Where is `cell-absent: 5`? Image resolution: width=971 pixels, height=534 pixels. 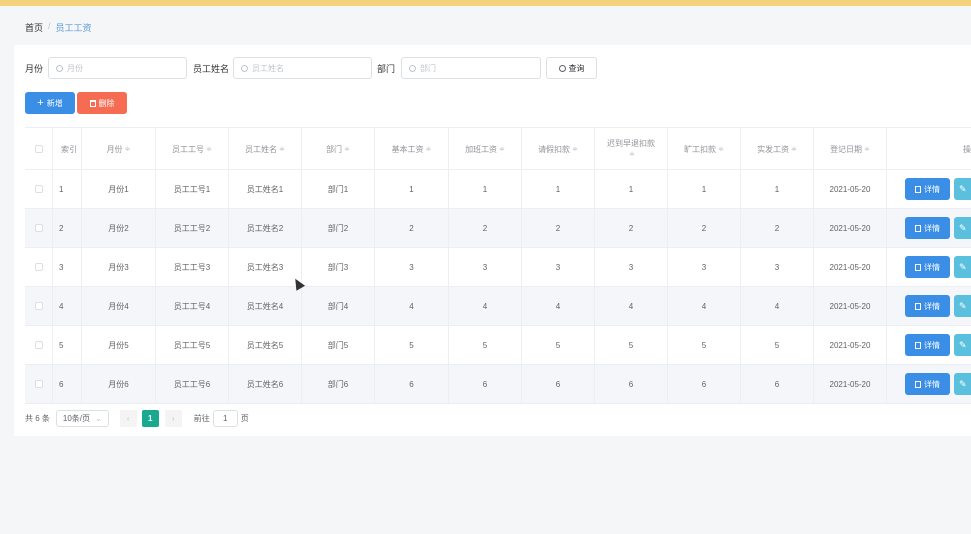 cell-absent: 5 is located at coordinates (704, 345).